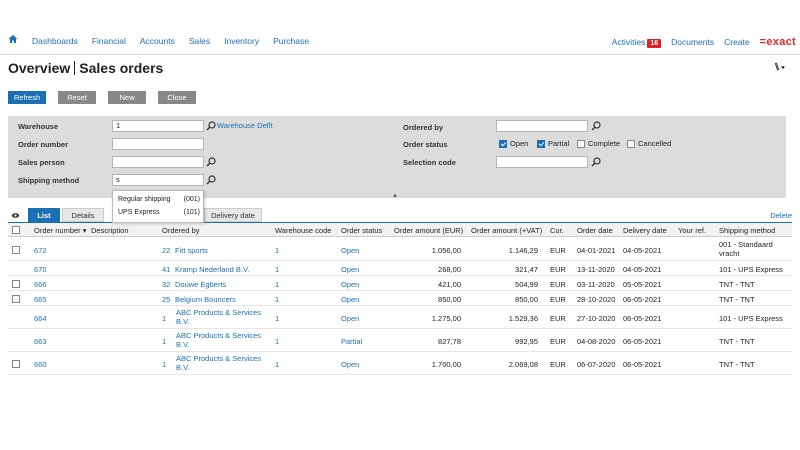  Describe the element at coordinates (127, 97) in the screenshot. I see `new-button: New` at that location.